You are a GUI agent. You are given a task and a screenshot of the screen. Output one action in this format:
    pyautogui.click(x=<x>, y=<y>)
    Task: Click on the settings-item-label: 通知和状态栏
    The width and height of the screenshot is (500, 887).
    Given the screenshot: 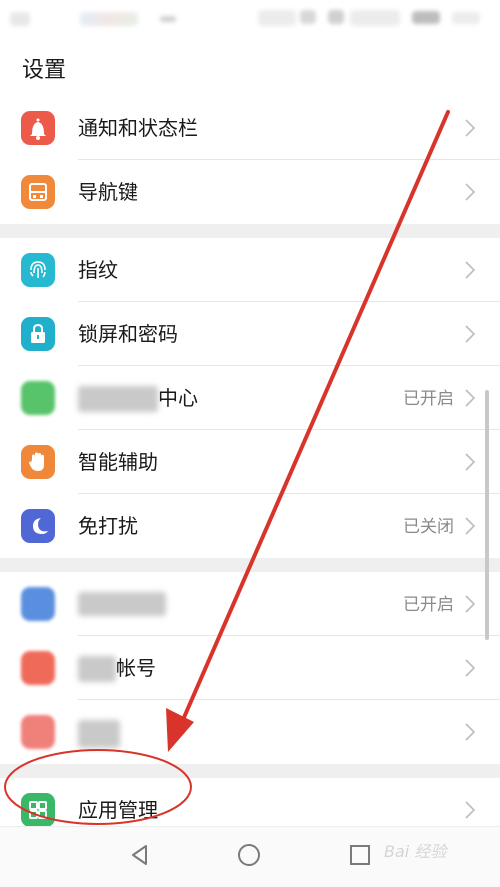 What is the action you would take?
    pyautogui.click(x=138, y=128)
    